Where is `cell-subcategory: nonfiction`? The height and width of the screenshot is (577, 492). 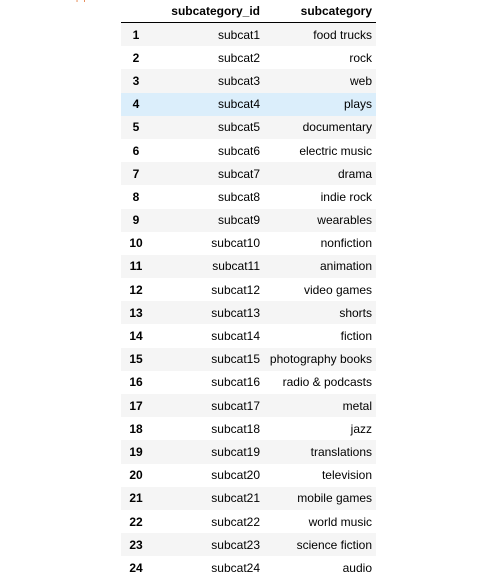
cell-subcategory: nonfiction is located at coordinates (346, 243).